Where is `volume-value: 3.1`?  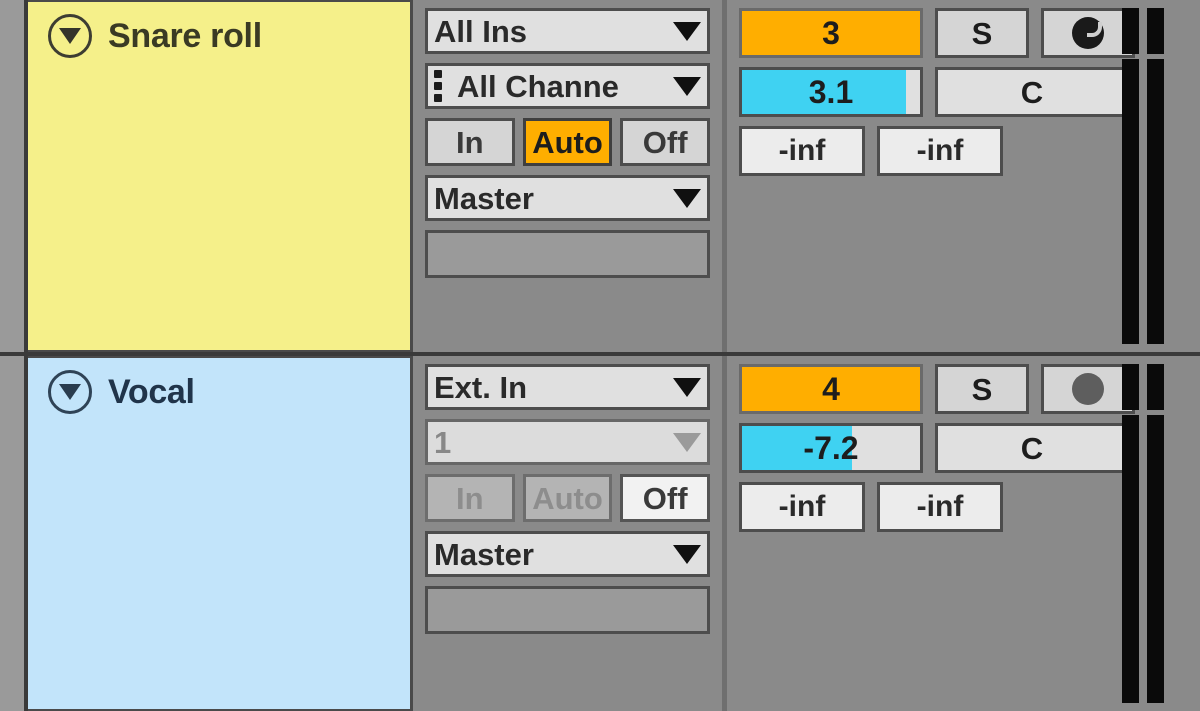
volume-value: 3.1 is located at coordinates (831, 92).